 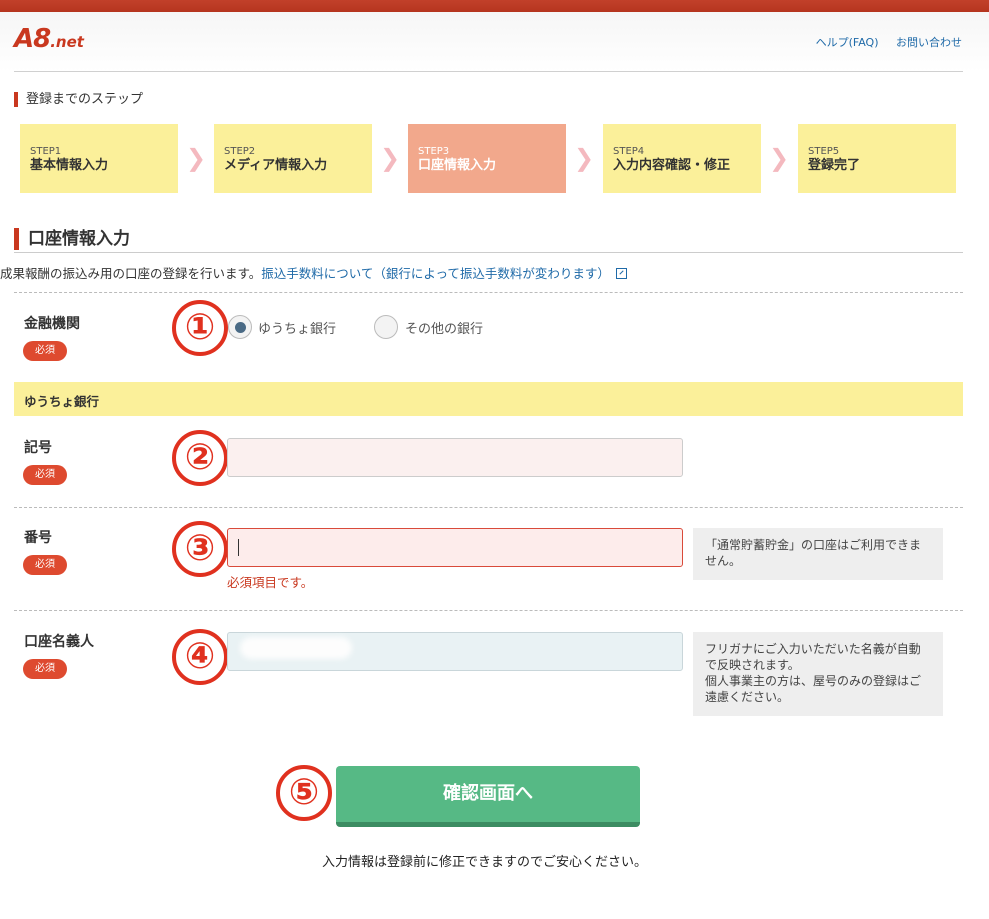 I want to click on step-label: 基本情報入力, so click(x=69, y=165).